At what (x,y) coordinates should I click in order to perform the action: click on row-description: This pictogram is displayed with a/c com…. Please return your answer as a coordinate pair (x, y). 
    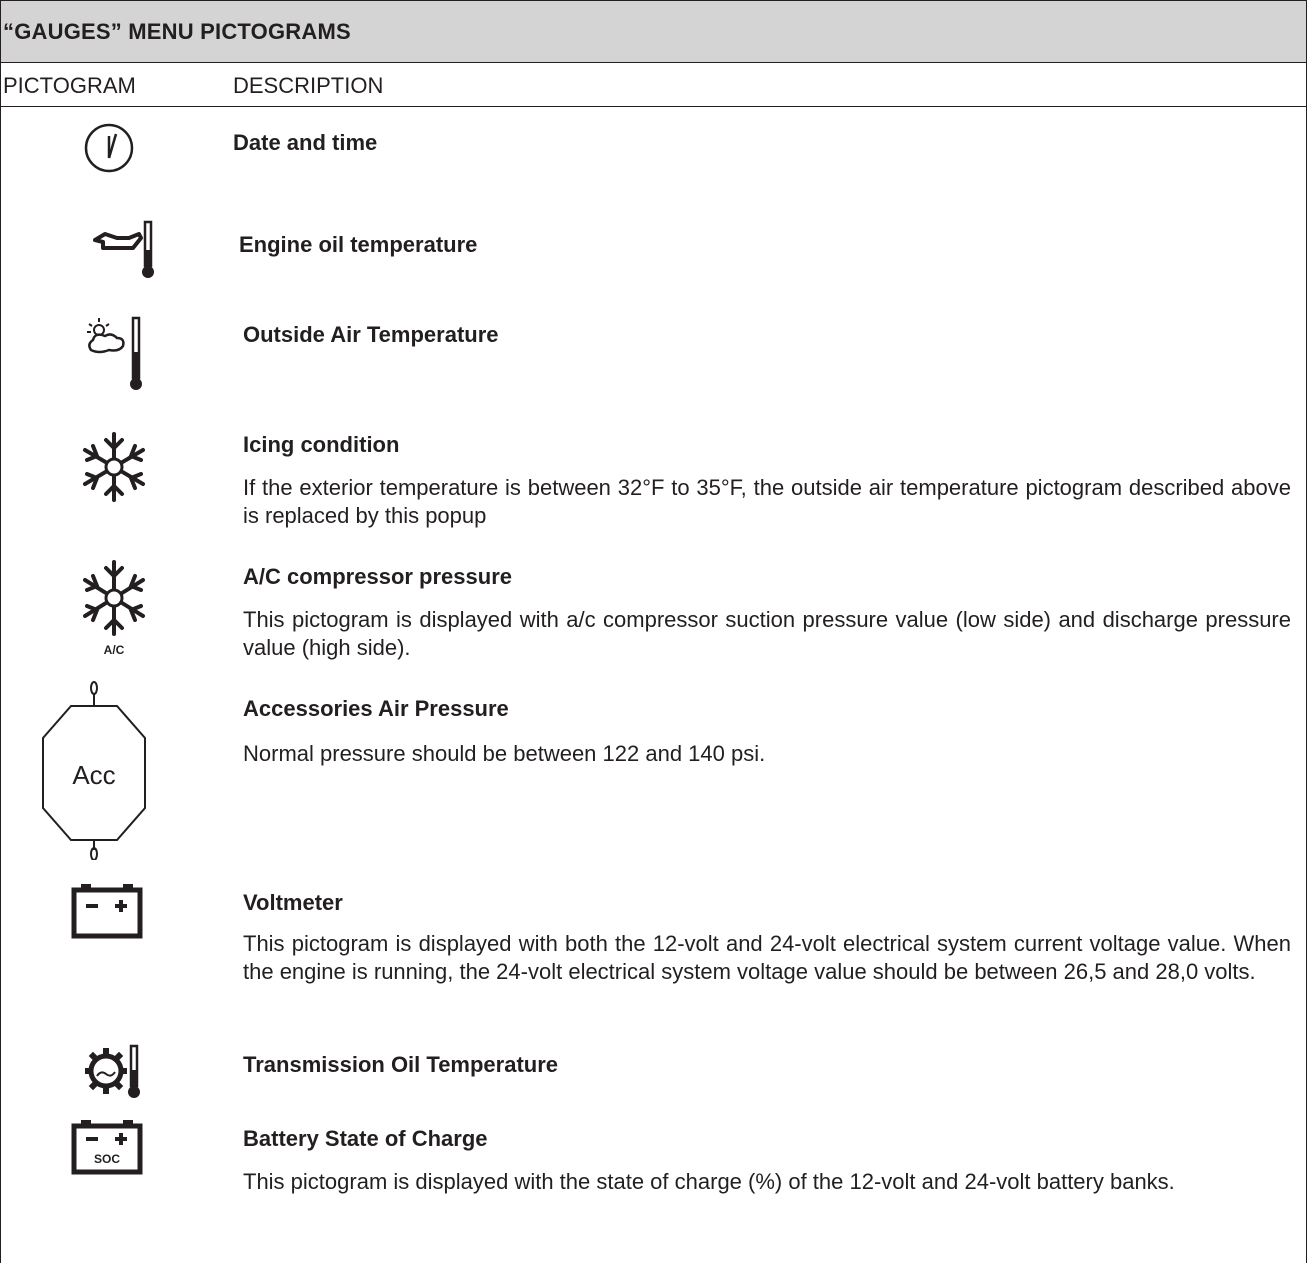
    Looking at the image, I should click on (767, 633).